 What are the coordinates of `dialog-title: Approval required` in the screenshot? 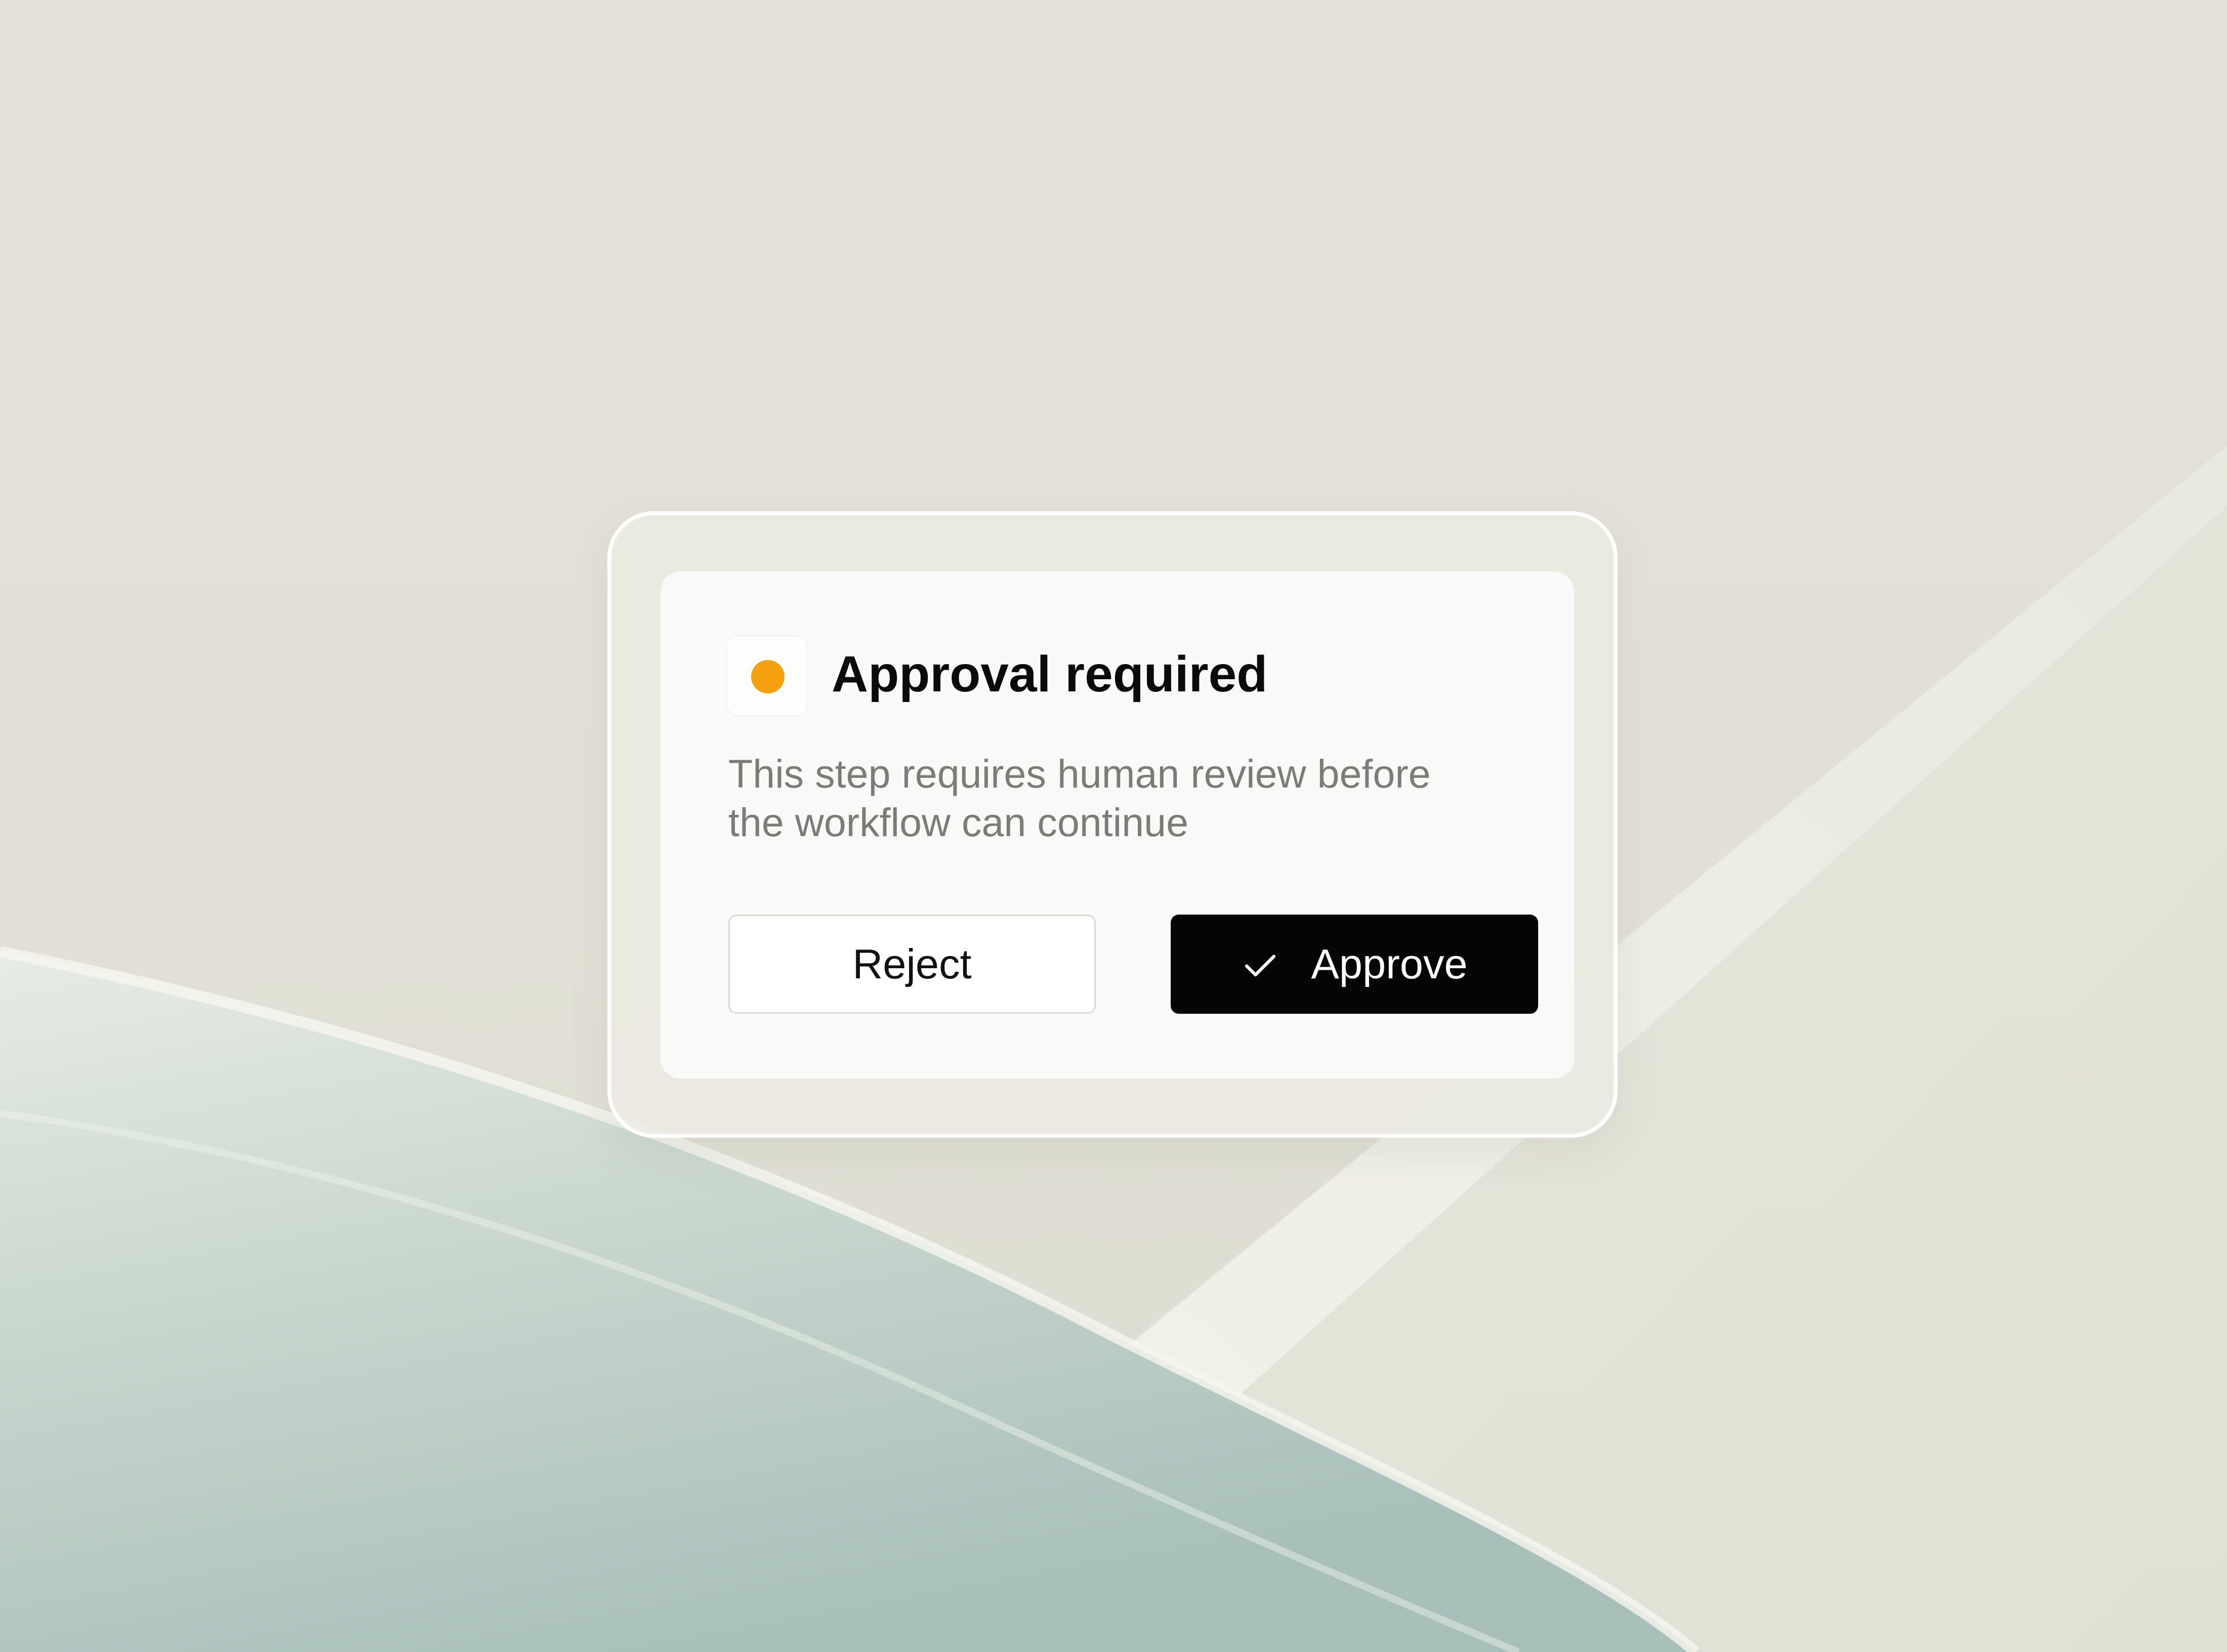 It's located at (1050, 674).